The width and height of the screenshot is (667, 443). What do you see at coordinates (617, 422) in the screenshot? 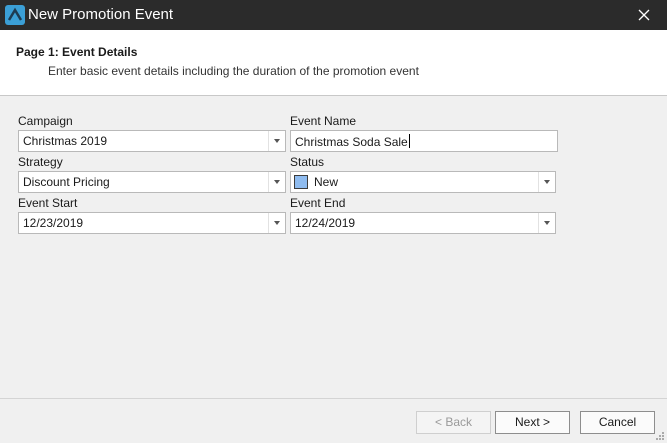
I see `cancel-button: Cancel` at bounding box center [617, 422].